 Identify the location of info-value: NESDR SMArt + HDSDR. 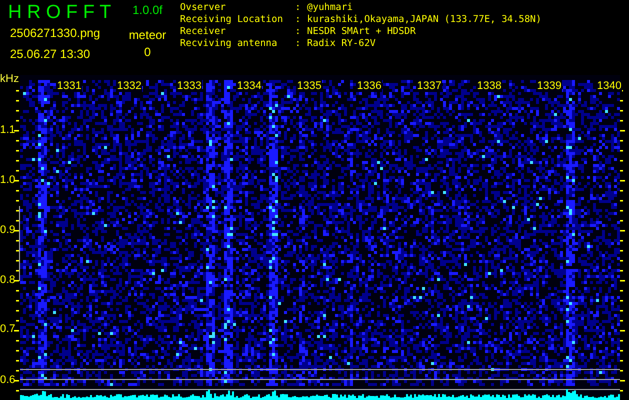
(361, 32).